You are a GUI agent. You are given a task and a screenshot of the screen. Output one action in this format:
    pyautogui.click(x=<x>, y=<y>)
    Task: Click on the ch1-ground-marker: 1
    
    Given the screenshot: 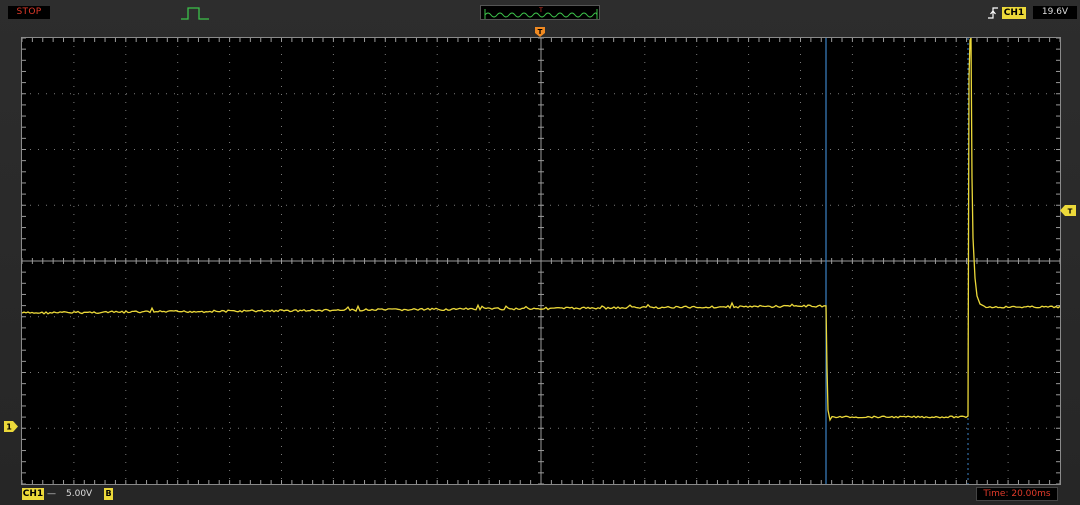 What is the action you would take?
    pyautogui.click(x=11, y=426)
    